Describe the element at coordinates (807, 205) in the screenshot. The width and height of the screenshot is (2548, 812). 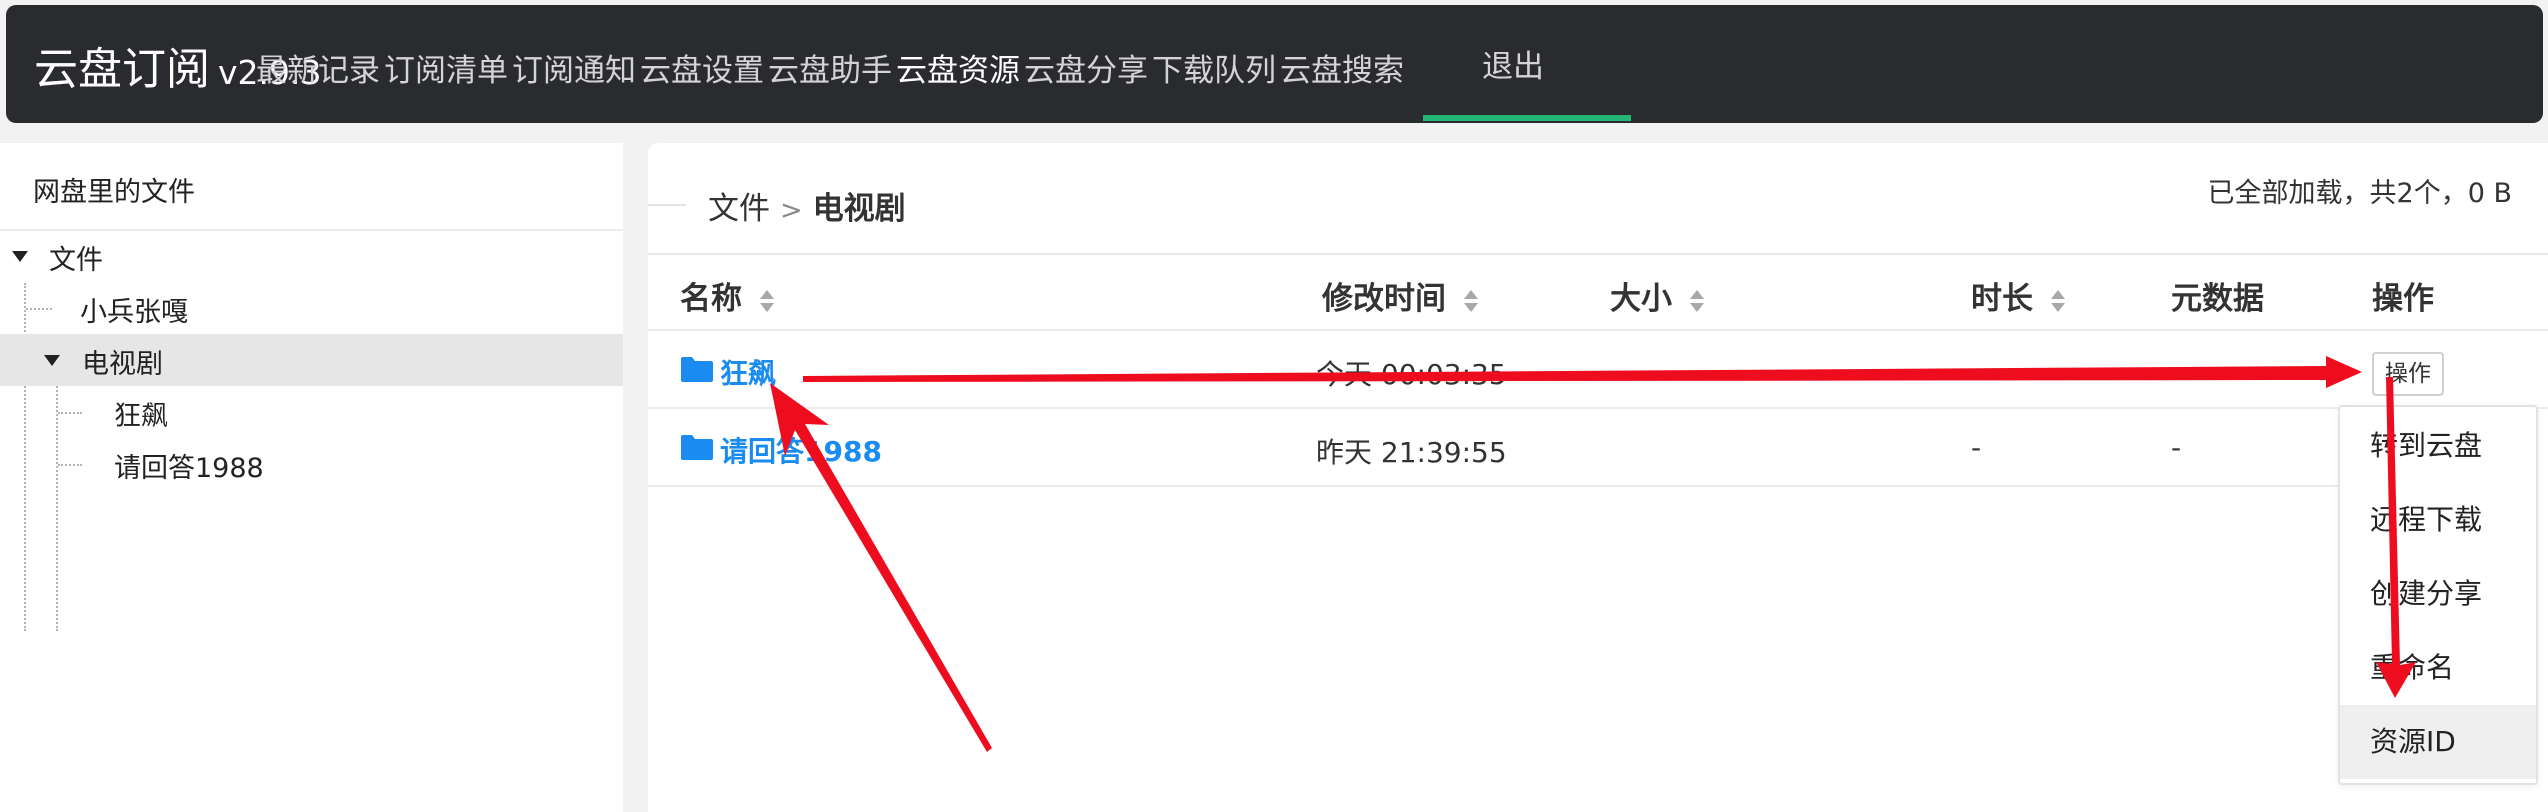
I see `breadcrumb: 文件 > 电视剧` at that location.